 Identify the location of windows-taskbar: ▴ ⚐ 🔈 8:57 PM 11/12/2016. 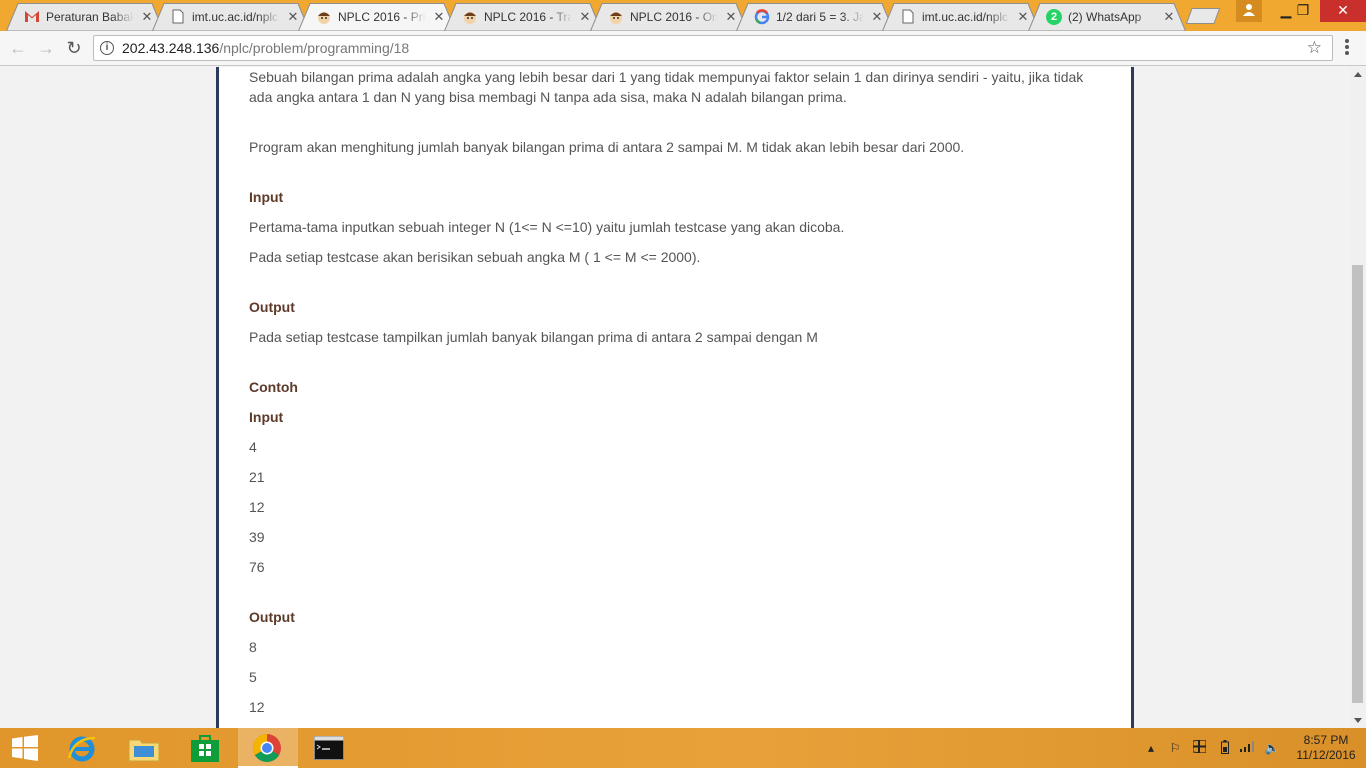
(683, 748).